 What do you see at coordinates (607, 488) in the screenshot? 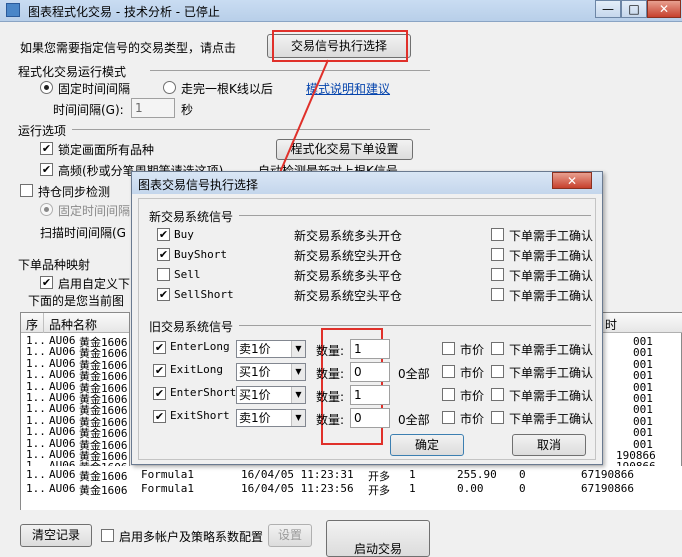
I see `row-acct: 67190866` at bounding box center [607, 488].